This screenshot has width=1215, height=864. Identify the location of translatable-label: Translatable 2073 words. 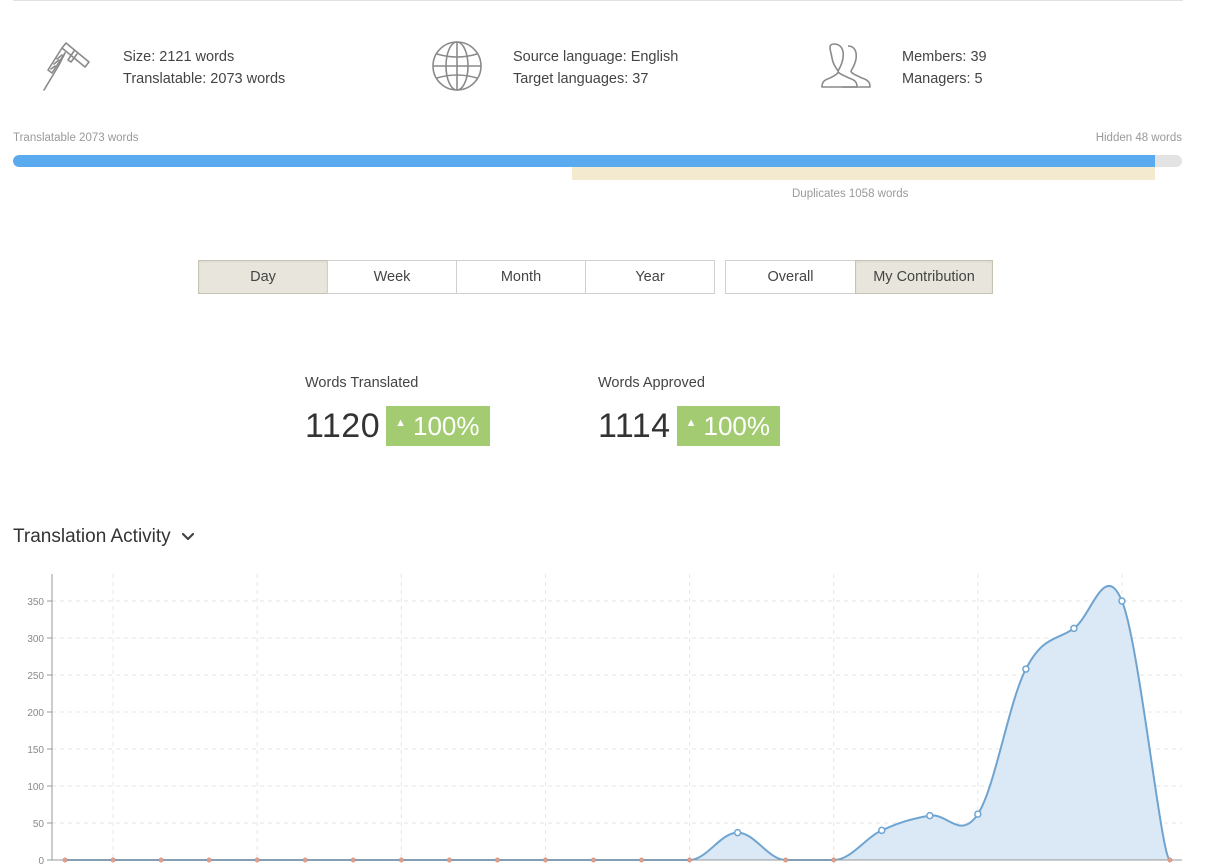
(76, 138).